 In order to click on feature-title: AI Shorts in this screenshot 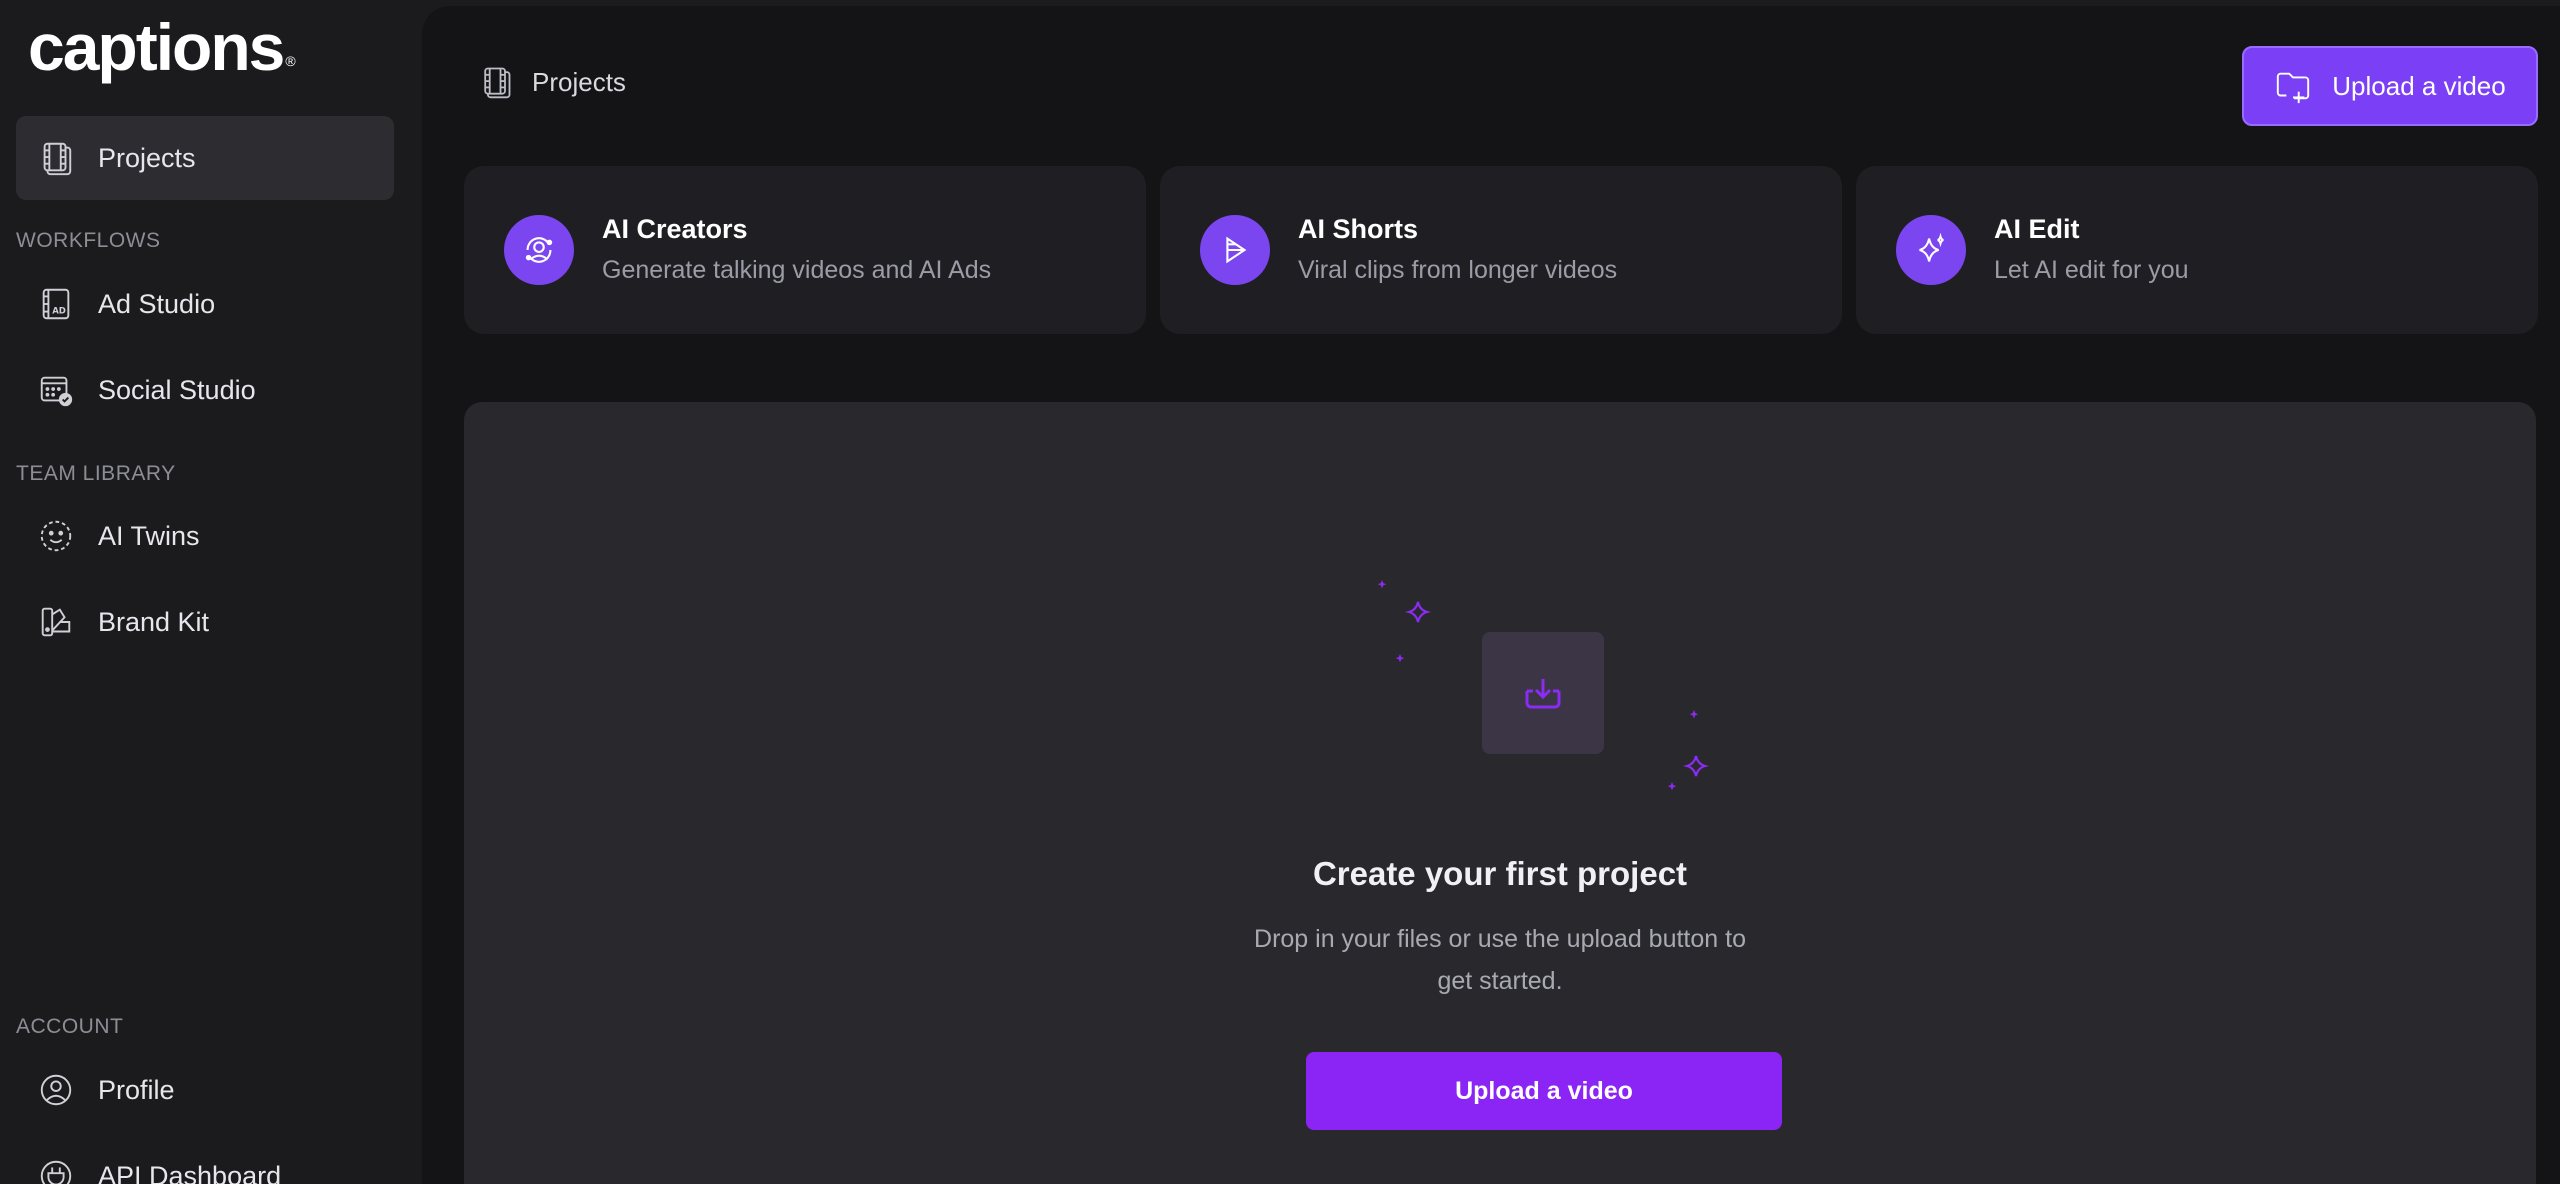, I will do `click(1358, 229)`.